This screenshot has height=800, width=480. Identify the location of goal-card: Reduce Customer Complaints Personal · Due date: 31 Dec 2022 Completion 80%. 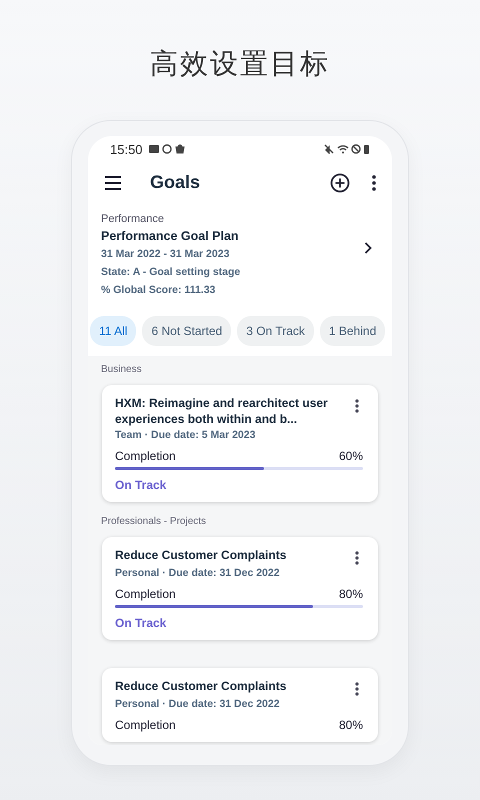
(240, 705).